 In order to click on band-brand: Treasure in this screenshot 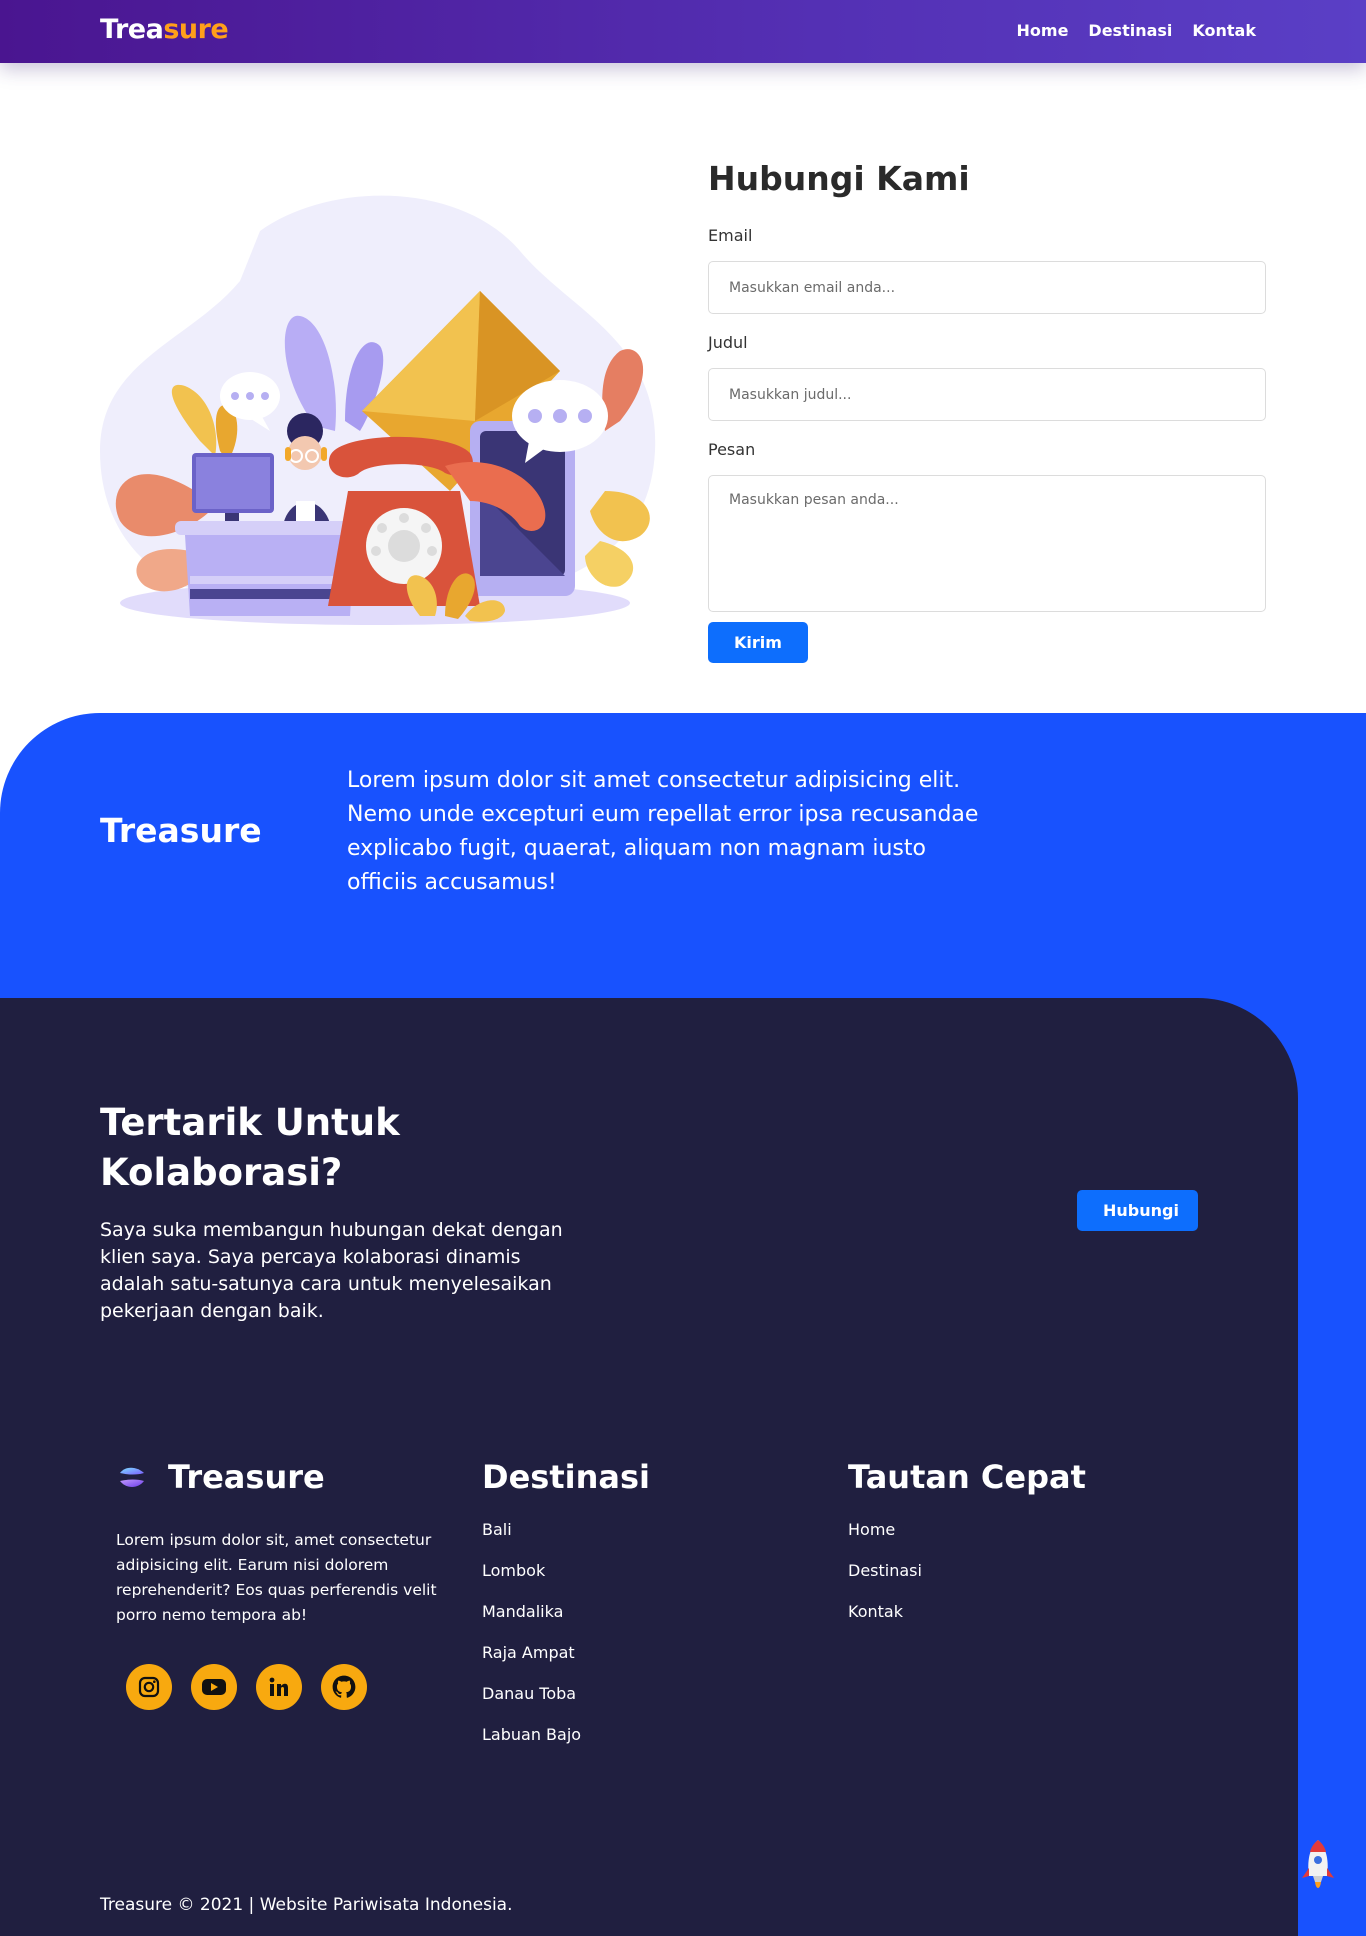, I will do `click(181, 830)`.